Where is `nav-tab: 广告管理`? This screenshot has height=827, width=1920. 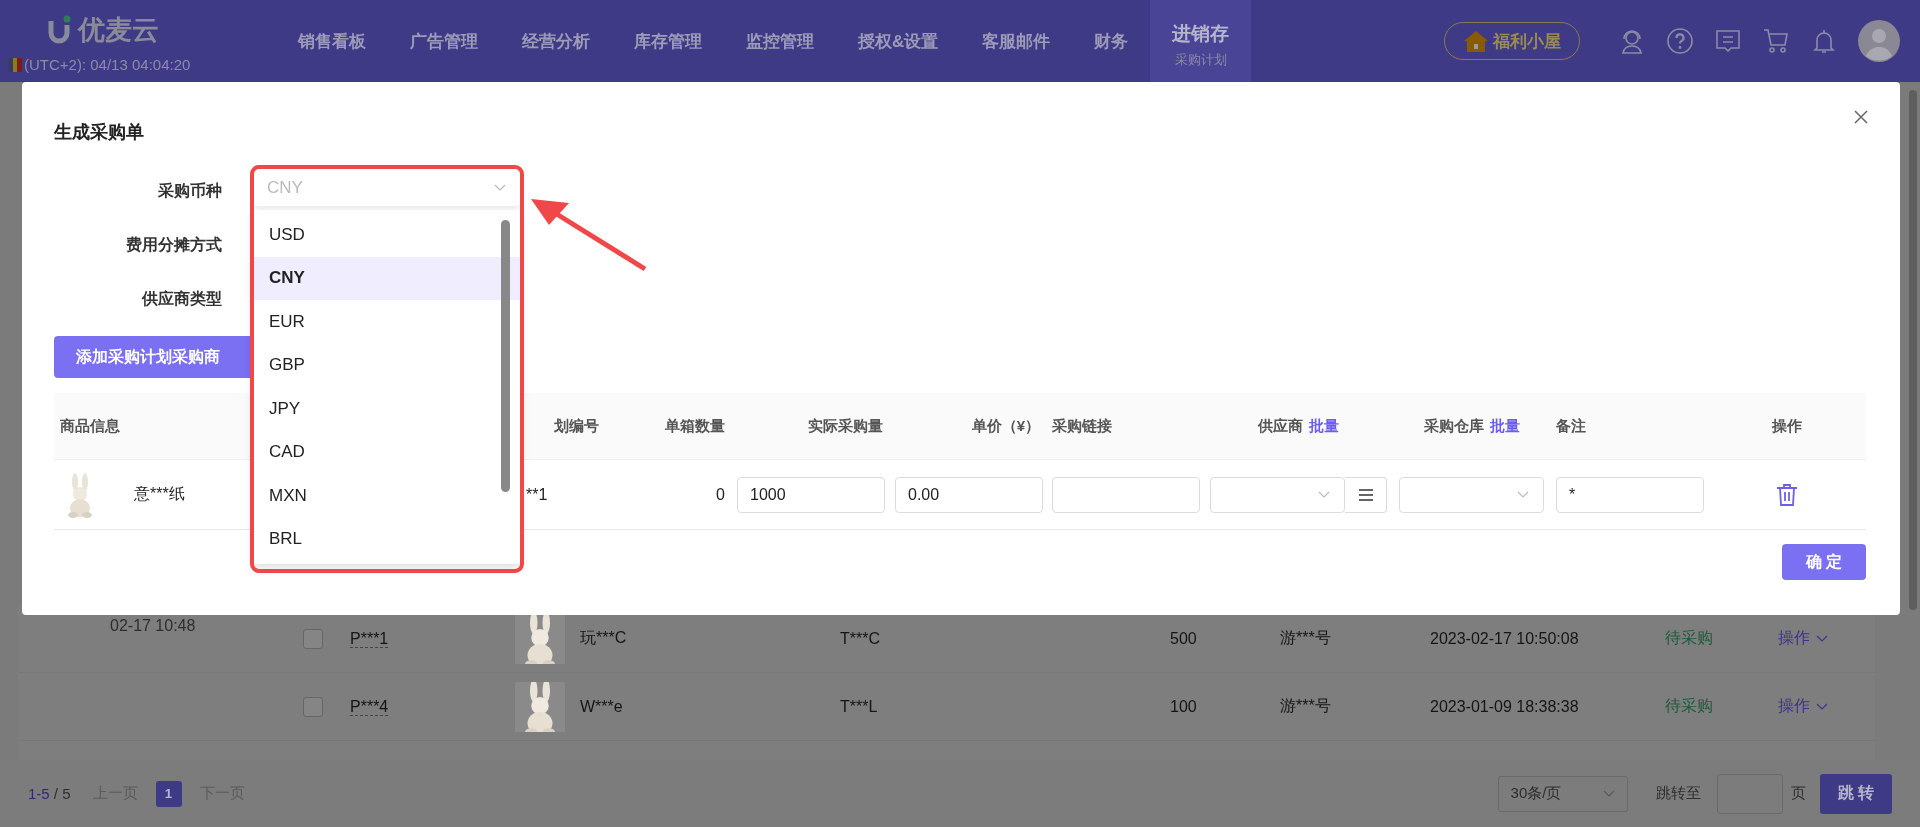 nav-tab: 广告管理 is located at coordinates (444, 41).